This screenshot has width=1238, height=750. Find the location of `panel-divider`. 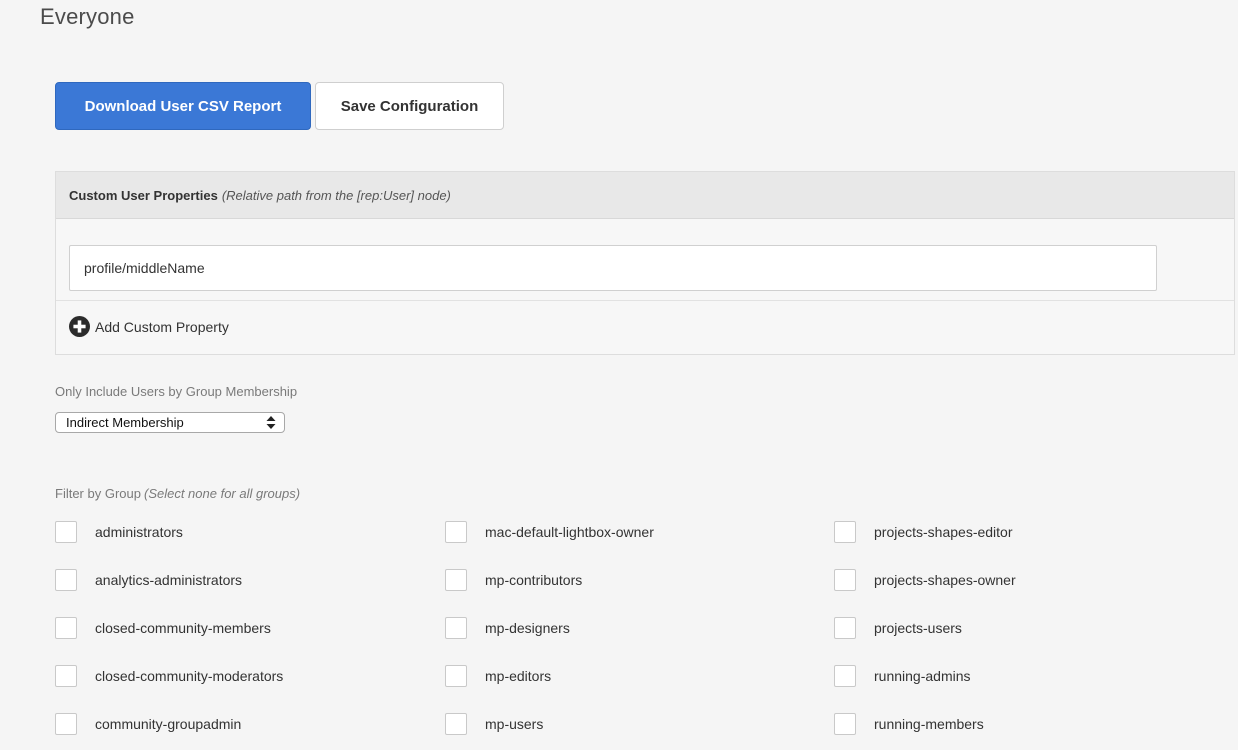

panel-divider is located at coordinates (645, 300).